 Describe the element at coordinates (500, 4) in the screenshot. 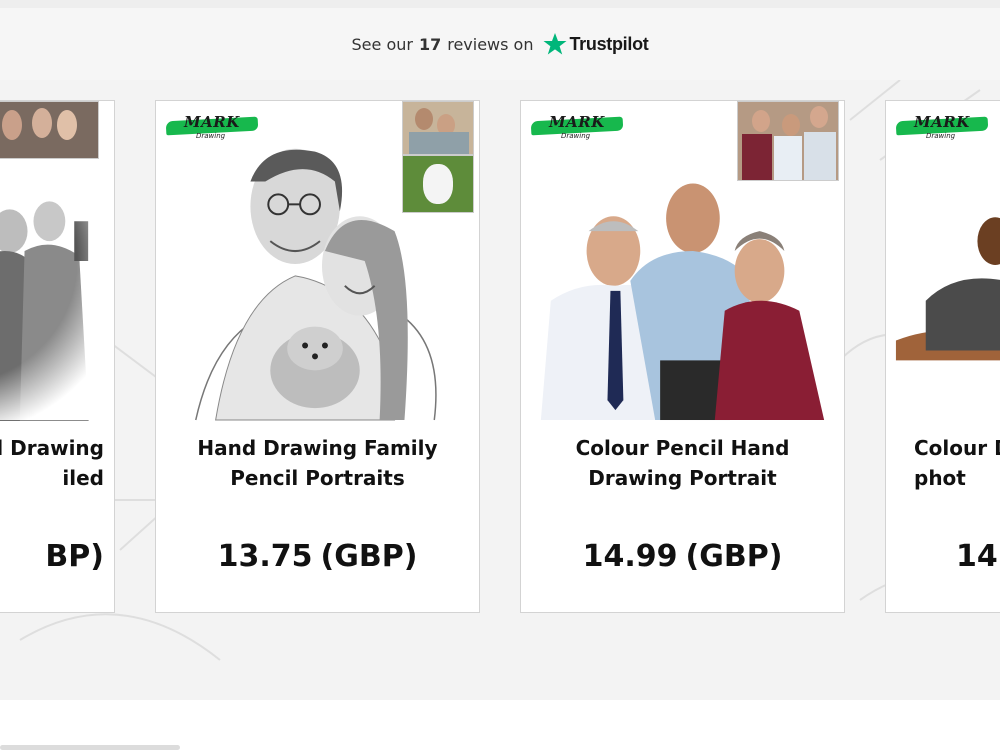

I see `top-strip` at that location.